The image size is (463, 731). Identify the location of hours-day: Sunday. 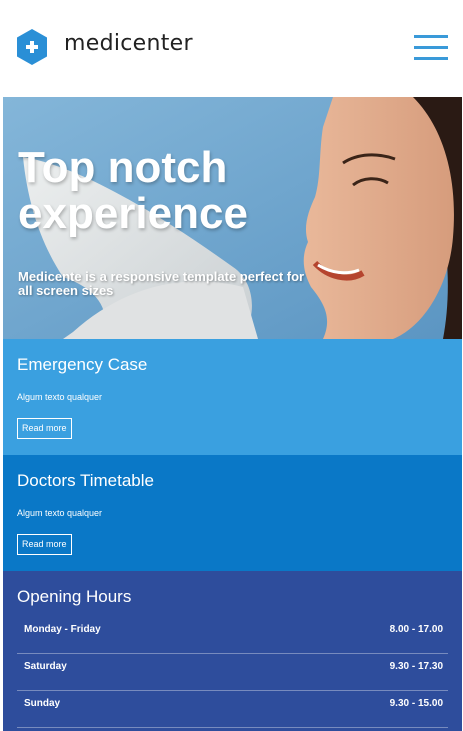
(42, 703).